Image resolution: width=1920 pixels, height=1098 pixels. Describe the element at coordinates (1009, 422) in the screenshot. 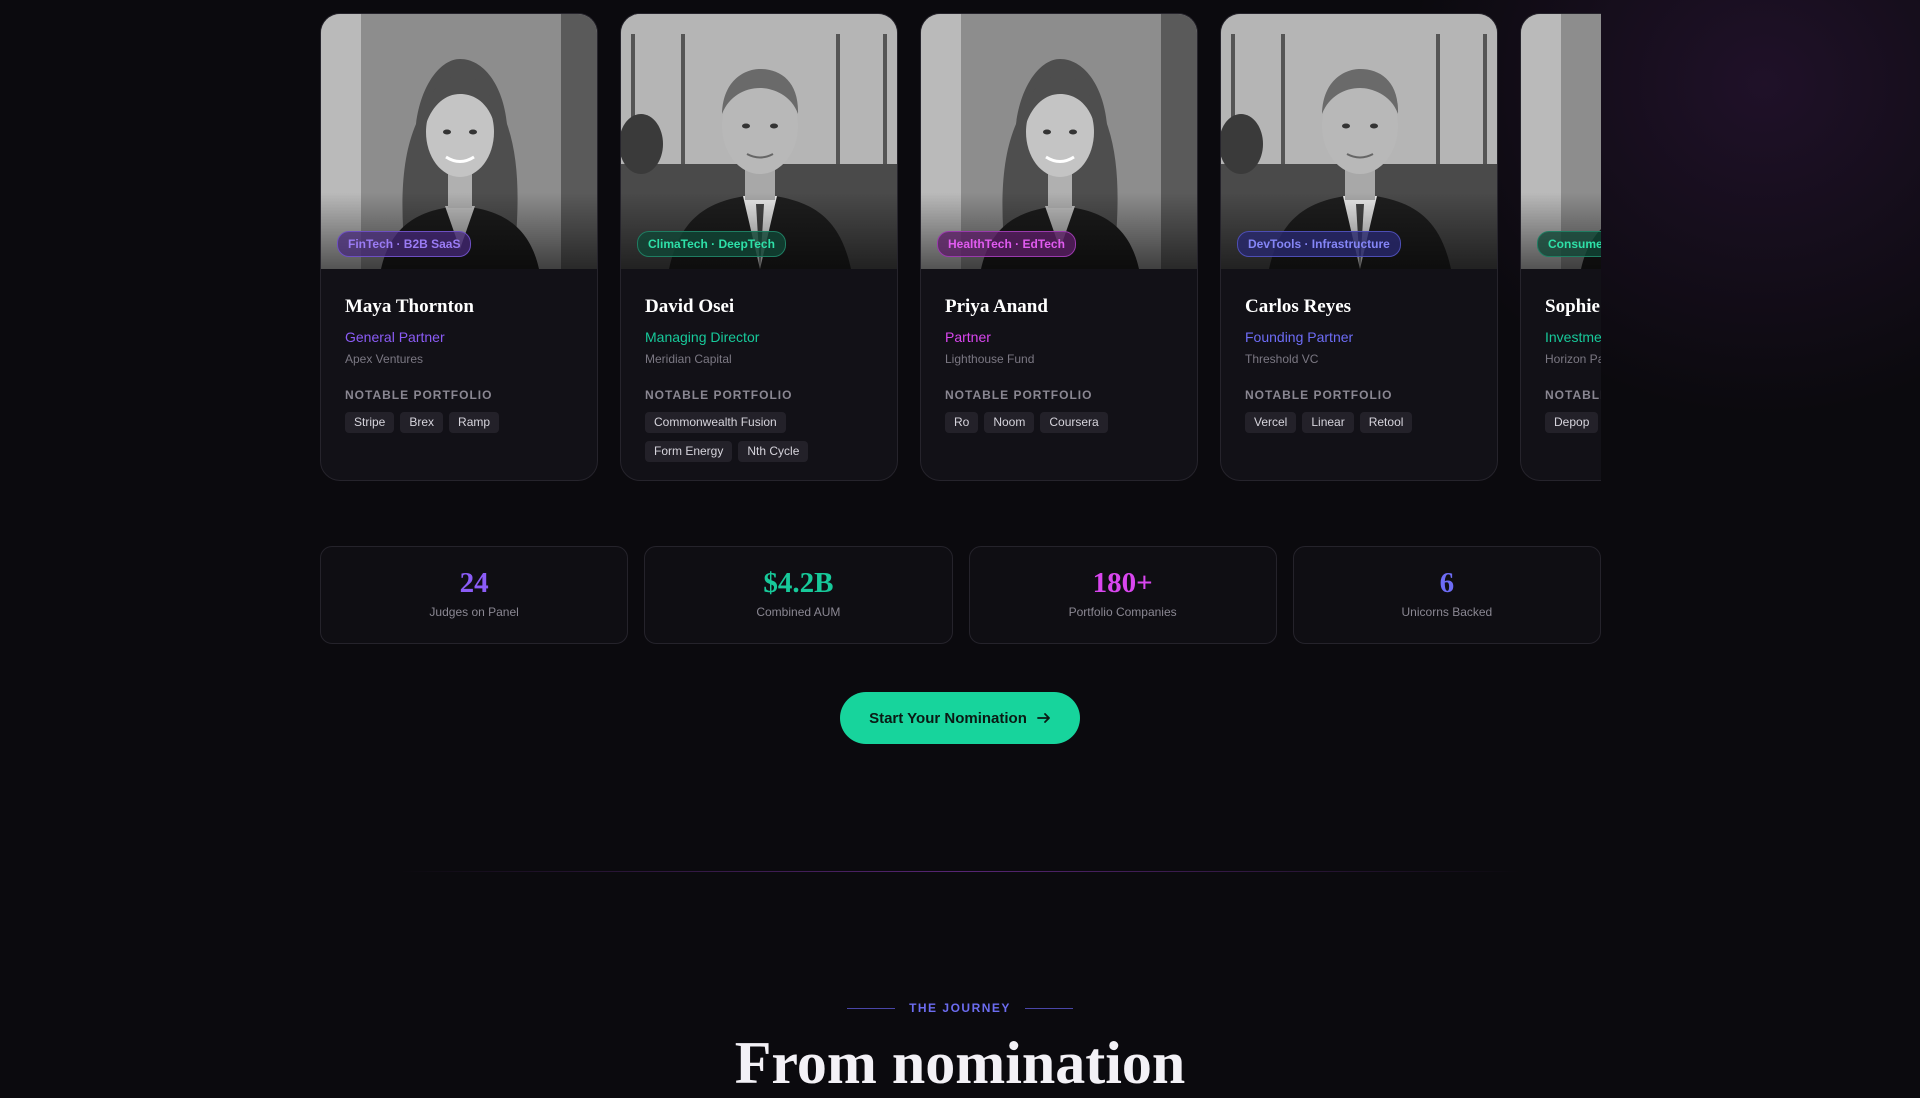

I see `portfolio-chip: Noom` at that location.